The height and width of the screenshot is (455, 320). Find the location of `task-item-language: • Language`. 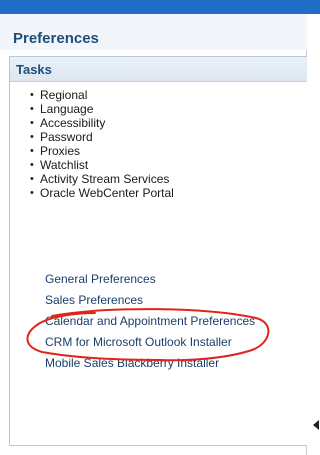

task-item-language: • Language is located at coordinates (102, 109).